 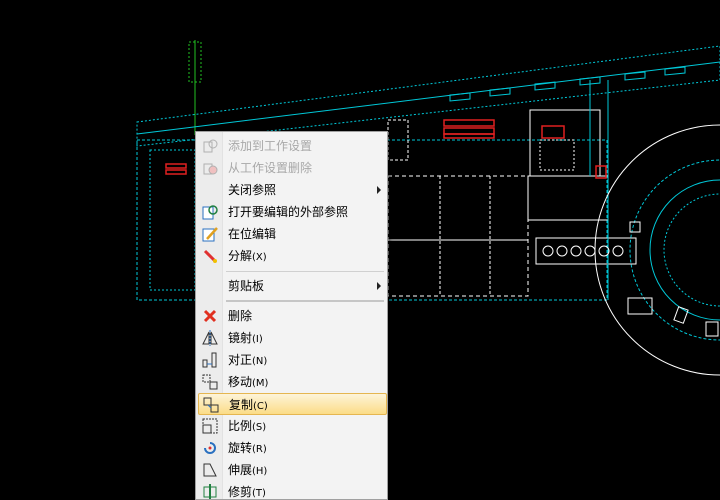 I want to click on menu-item-label: 伸展(H), so click(x=248, y=470).